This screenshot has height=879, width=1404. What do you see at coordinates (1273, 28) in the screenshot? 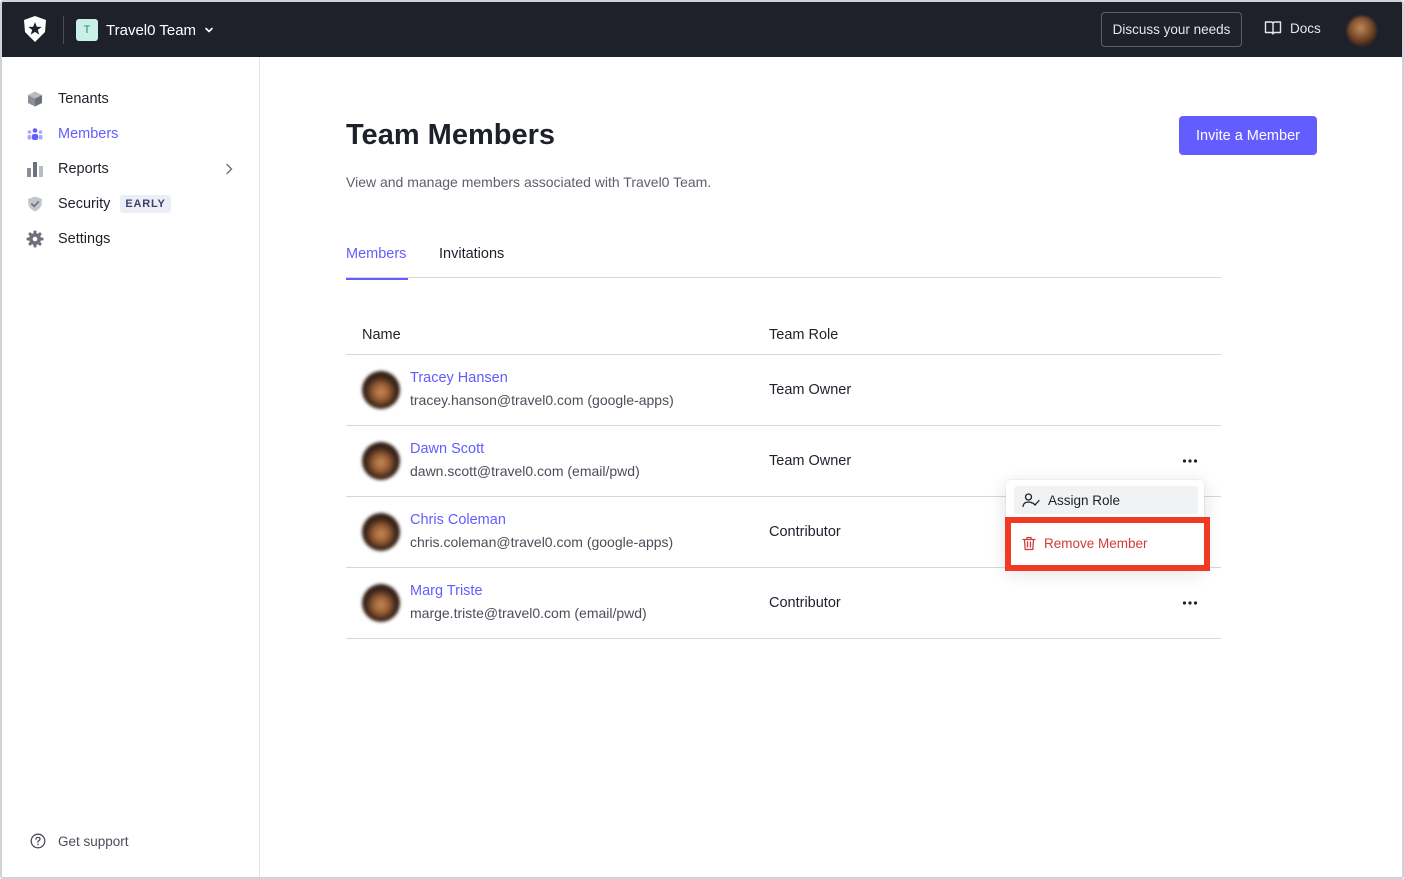
I see `book-icon` at bounding box center [1273, 28].